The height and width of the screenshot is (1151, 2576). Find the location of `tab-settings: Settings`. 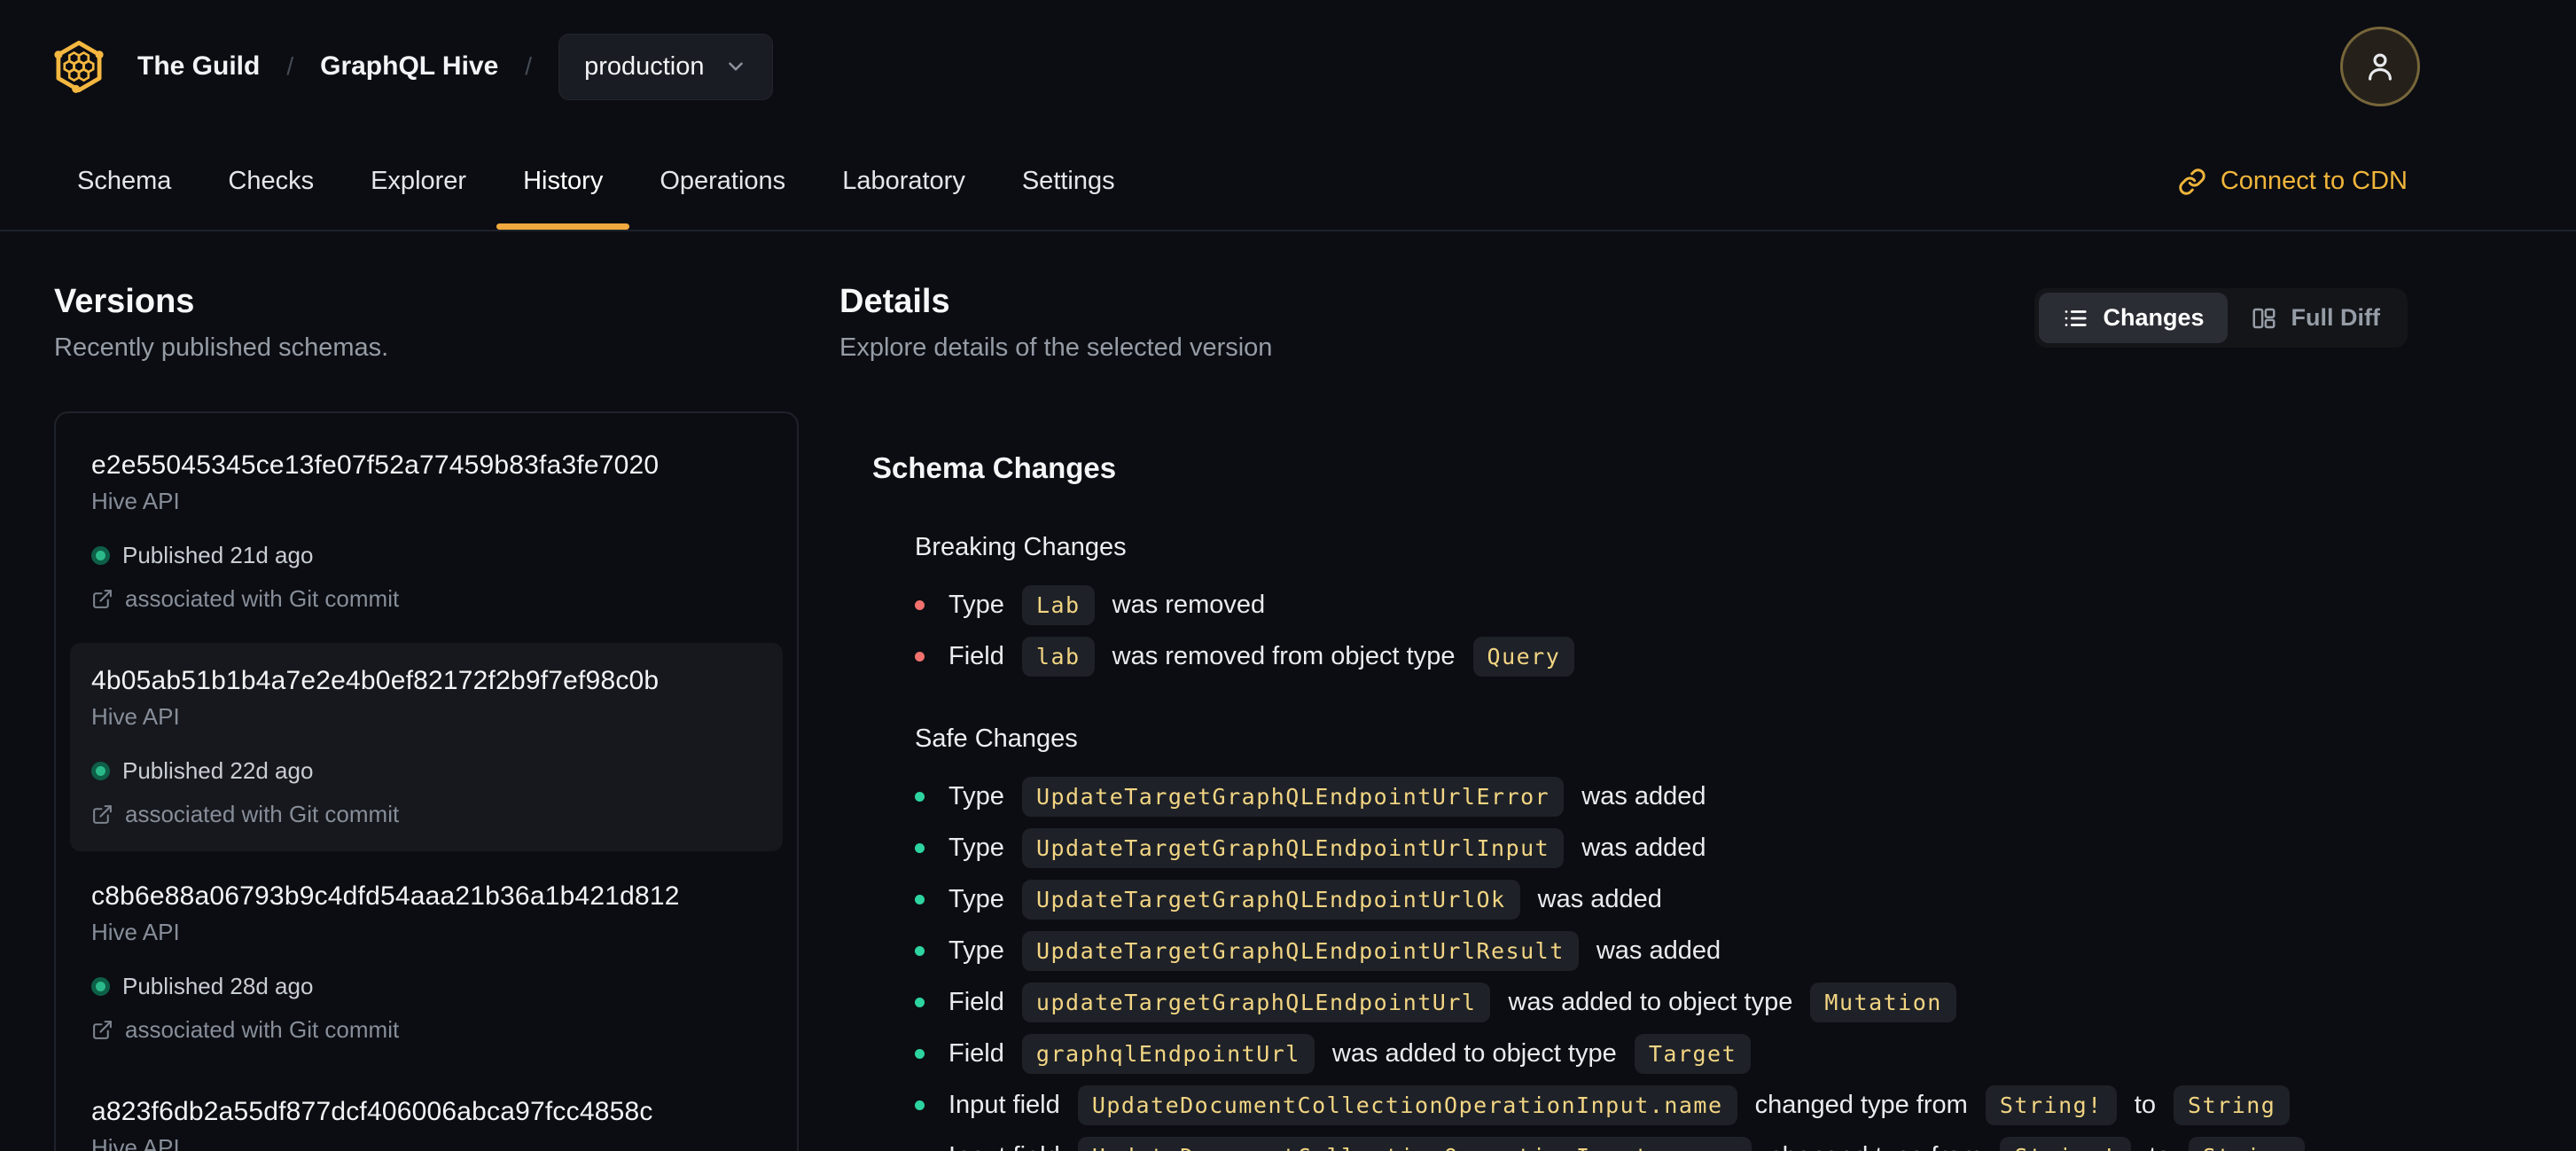

tab-settings: Settings is located at coordinates (1068, 181).